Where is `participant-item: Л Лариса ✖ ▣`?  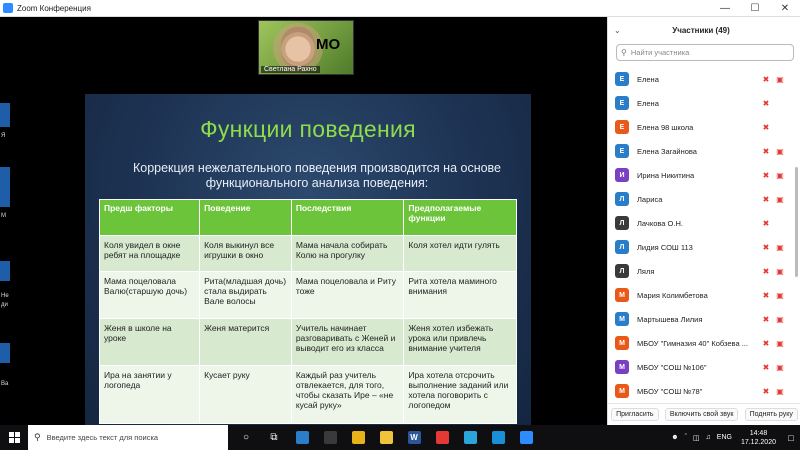 participant-item: Л Лариса ✖ ▣ is located at coordinates (701, 199).